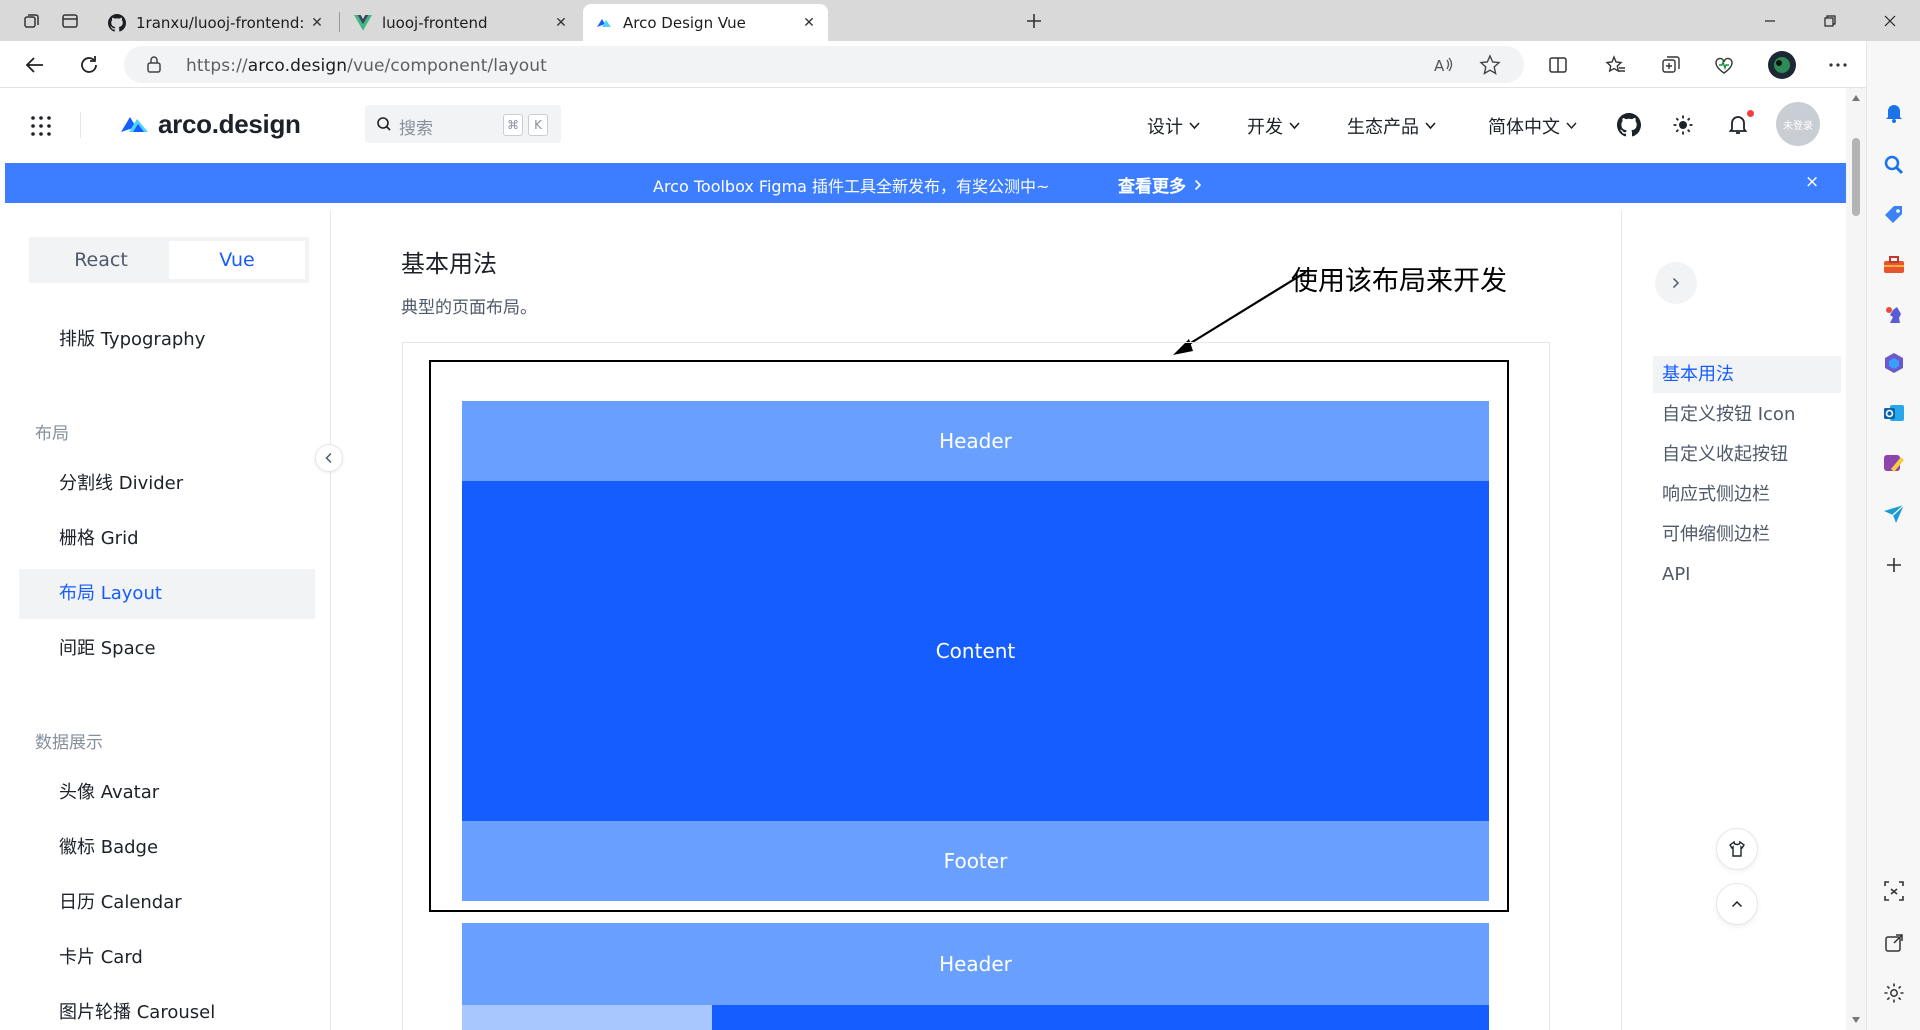 The image size is (1920, 1030). Describe the element at coordinates (1558, 65) in the screenshot. I see `split-screen-icon` at that location.